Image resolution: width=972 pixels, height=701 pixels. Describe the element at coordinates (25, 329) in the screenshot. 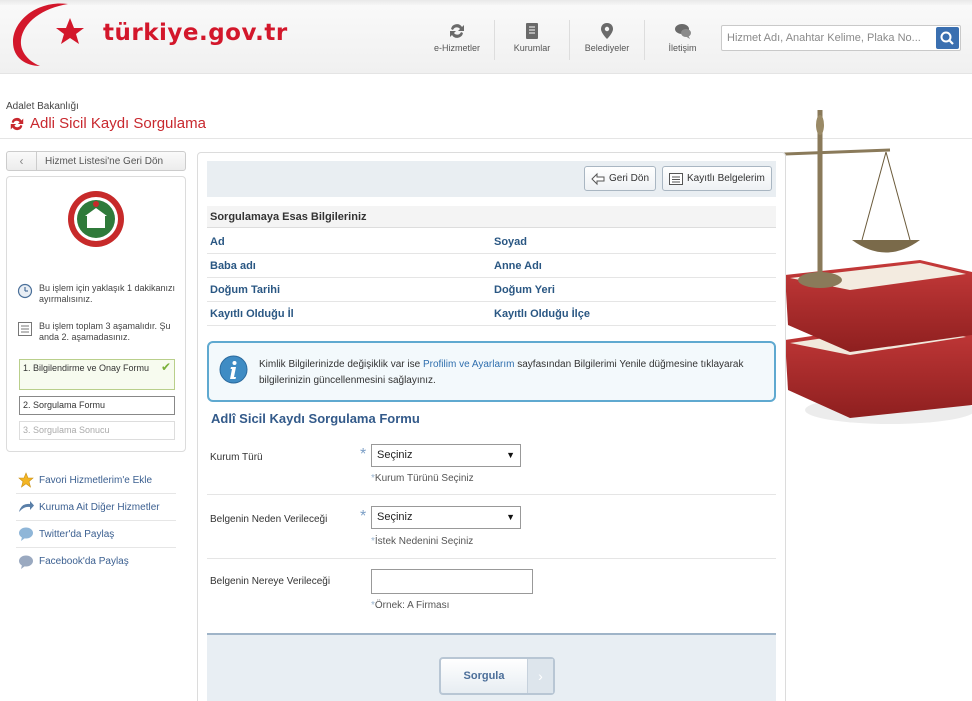

I see `list-icon` at that location.